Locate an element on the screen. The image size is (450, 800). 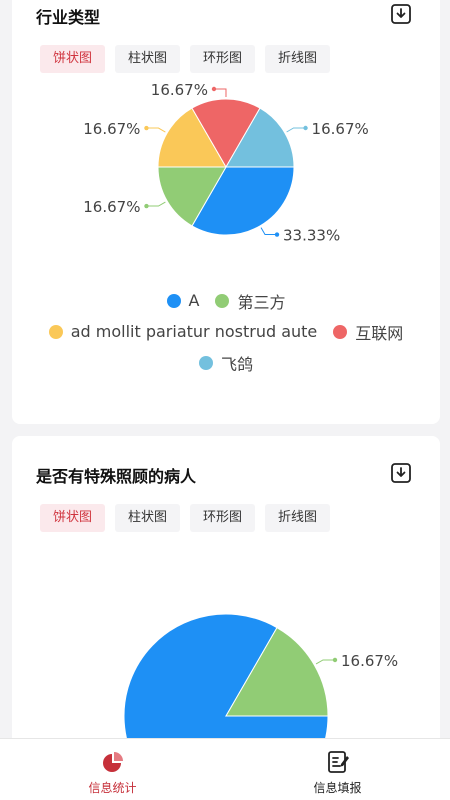
legend-label: 第三方 is located at coordinates (261, 302).